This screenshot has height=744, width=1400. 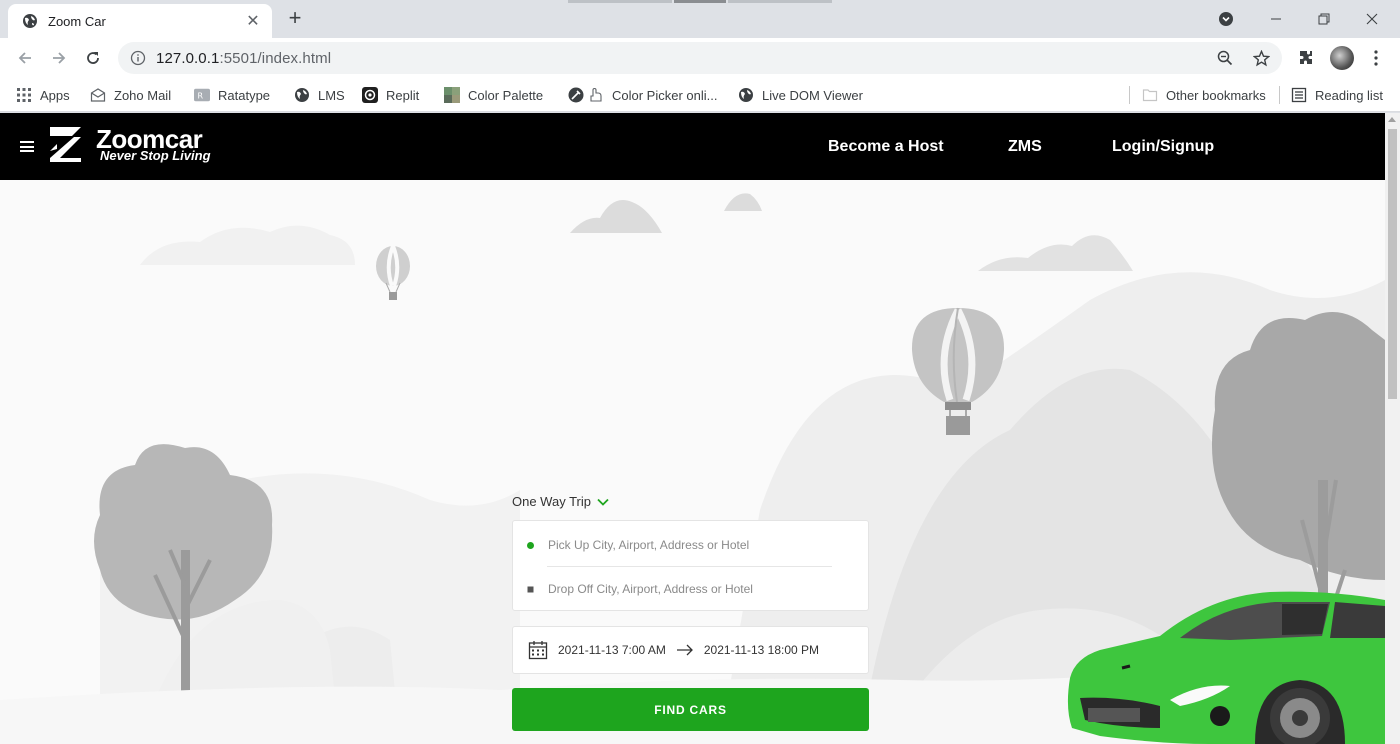 What do you see at coordinates (370, 95) in the screenshot?
I see `replit-icon` at bounding box center [370, 95].